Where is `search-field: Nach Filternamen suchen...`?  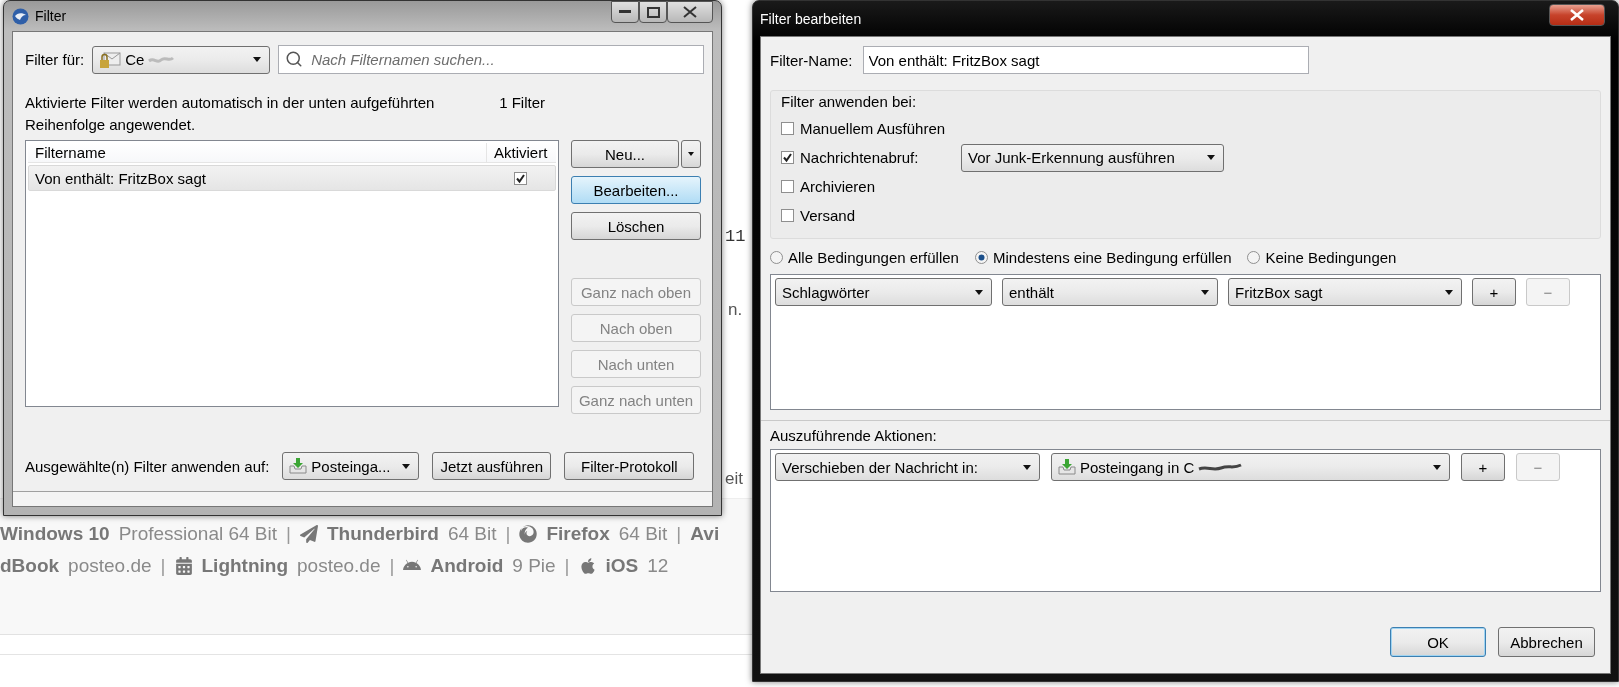
search-field: Nach Filternamen suchen... is located at coordinates (491, 59).